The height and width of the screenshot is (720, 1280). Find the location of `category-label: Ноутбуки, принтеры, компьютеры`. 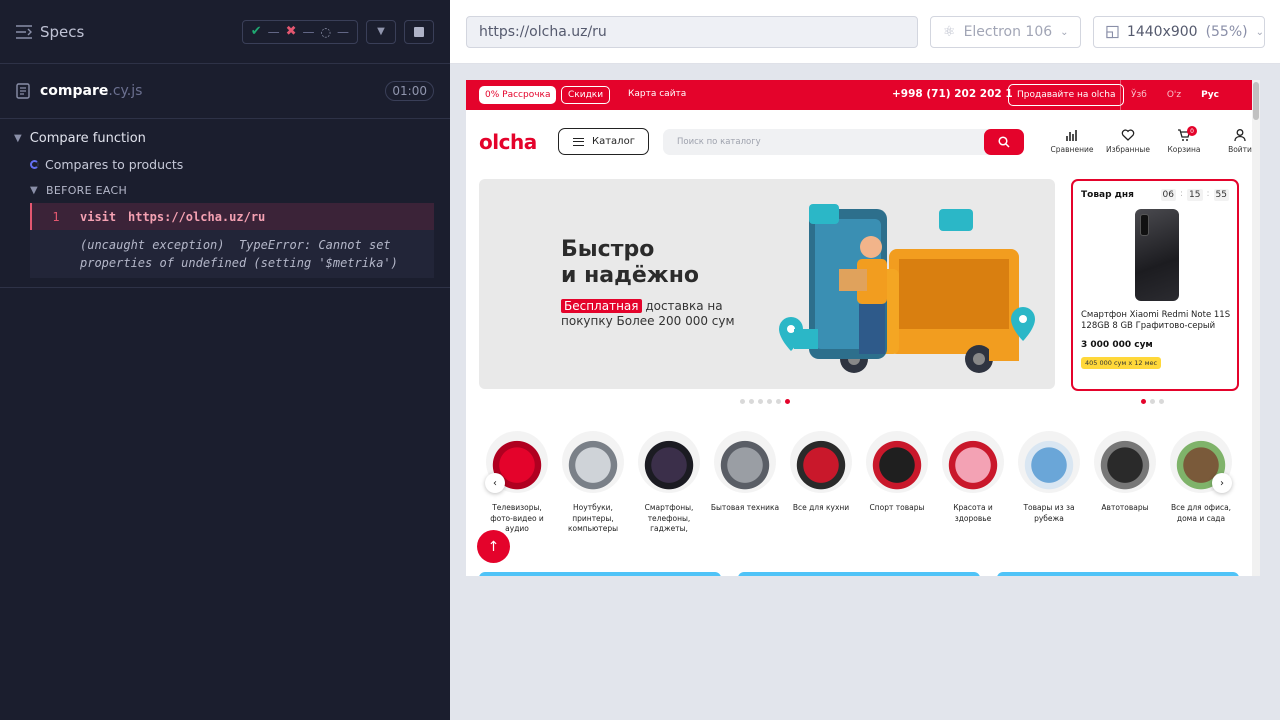

category-label: Ноутбуки, принтеры, компьютеры is located at coordinates (593, 519).